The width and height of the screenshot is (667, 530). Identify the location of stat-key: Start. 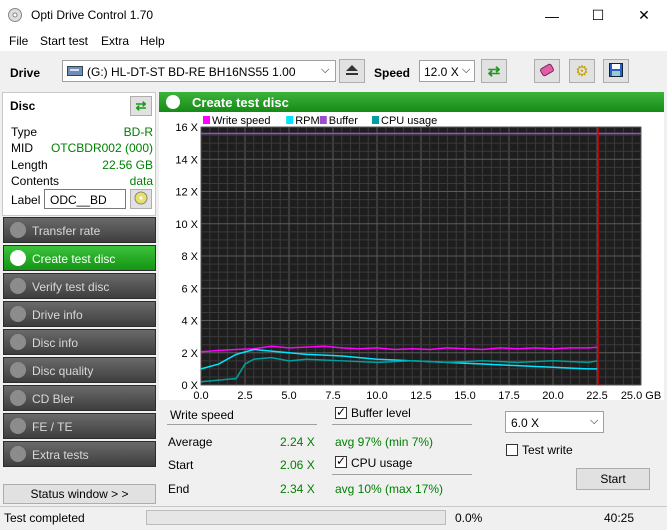
(181, 465).